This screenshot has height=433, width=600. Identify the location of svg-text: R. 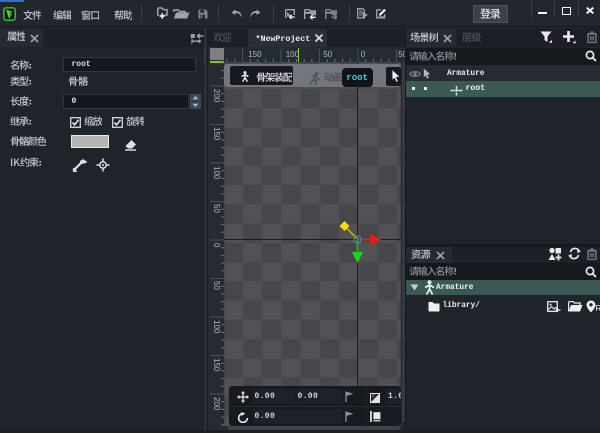
(598, 308).